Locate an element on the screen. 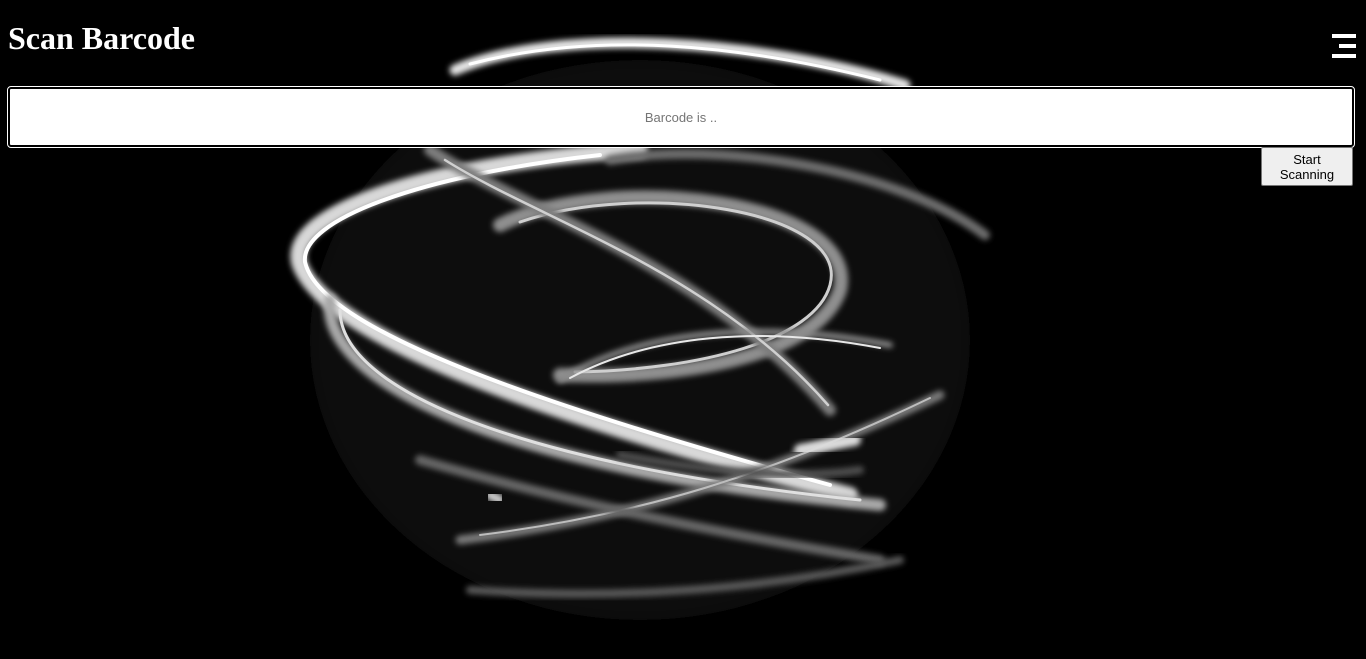 This screenshot has height=659, width=1366. page-title: Scan Barcode is located at coordinates (101, 38).